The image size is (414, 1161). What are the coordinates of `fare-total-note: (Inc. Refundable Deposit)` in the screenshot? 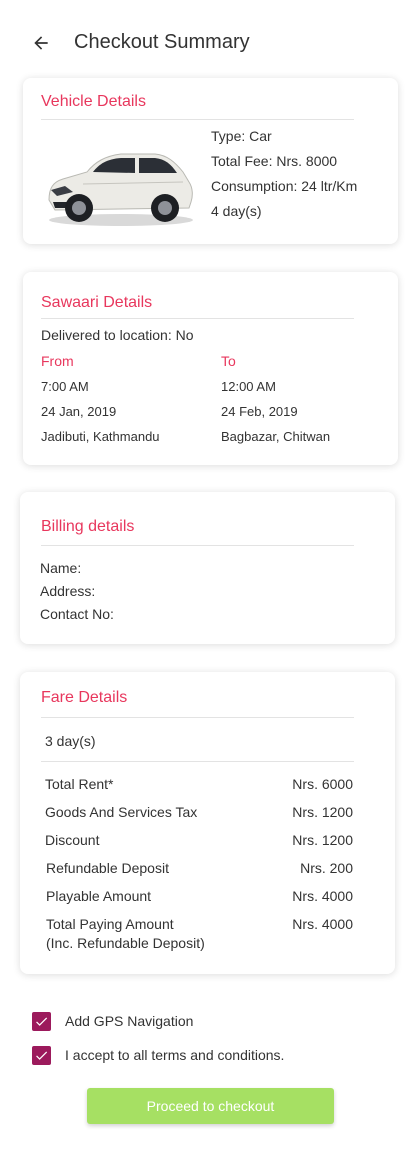 It's located at (125, 943).